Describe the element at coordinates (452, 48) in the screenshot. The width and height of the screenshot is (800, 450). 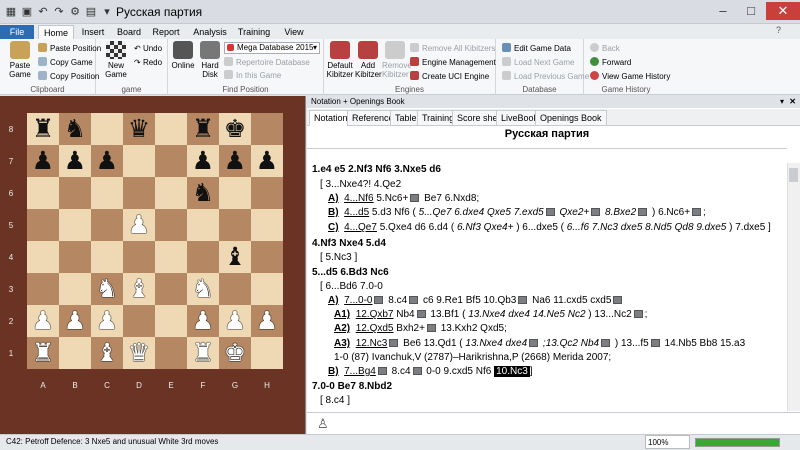
I see `remove-all-kibitzers-button: Remove All Kibitzers` at that location.